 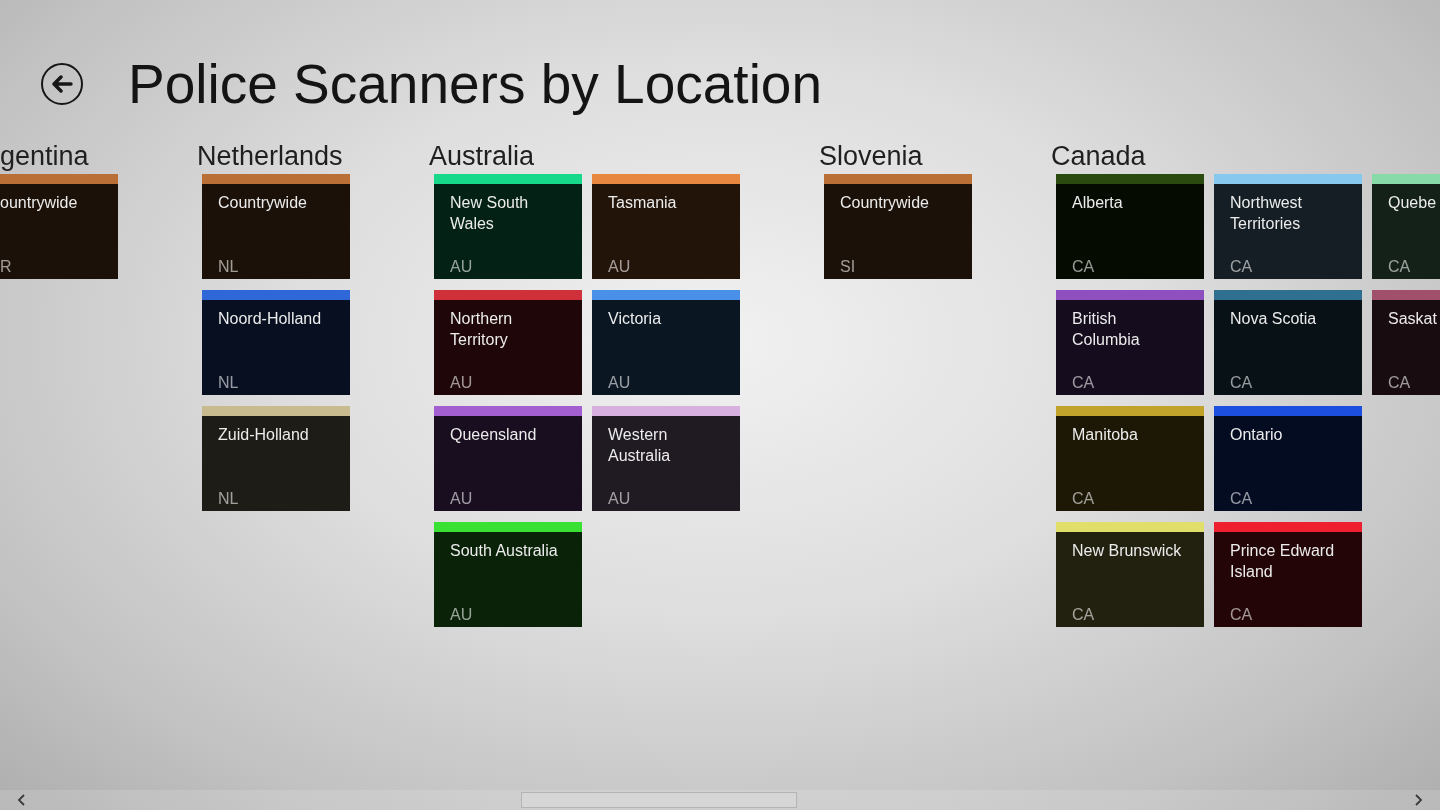 I want to click on location-tile: Manitoba CA, so click(x=1130, y=458).